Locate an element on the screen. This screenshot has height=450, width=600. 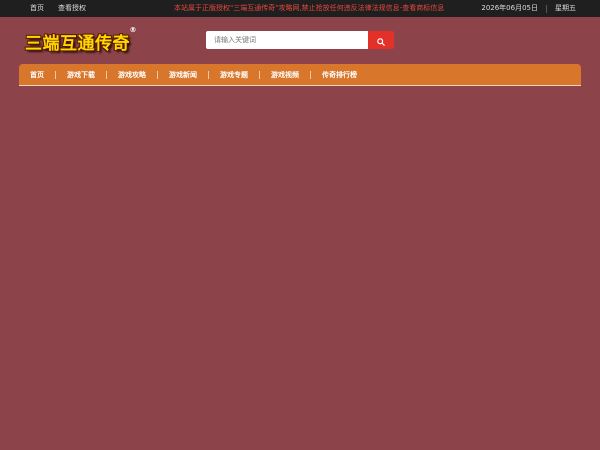
nav-item-game-download: 游戏下载 is located at coordinates (92, 75).